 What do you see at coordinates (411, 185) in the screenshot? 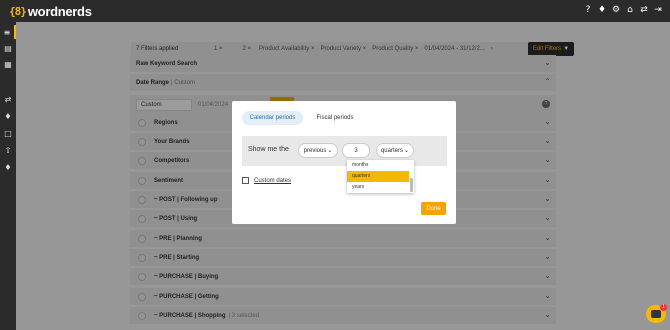
I see `dropdown-scrollbar` at bounding box center [411, 185].